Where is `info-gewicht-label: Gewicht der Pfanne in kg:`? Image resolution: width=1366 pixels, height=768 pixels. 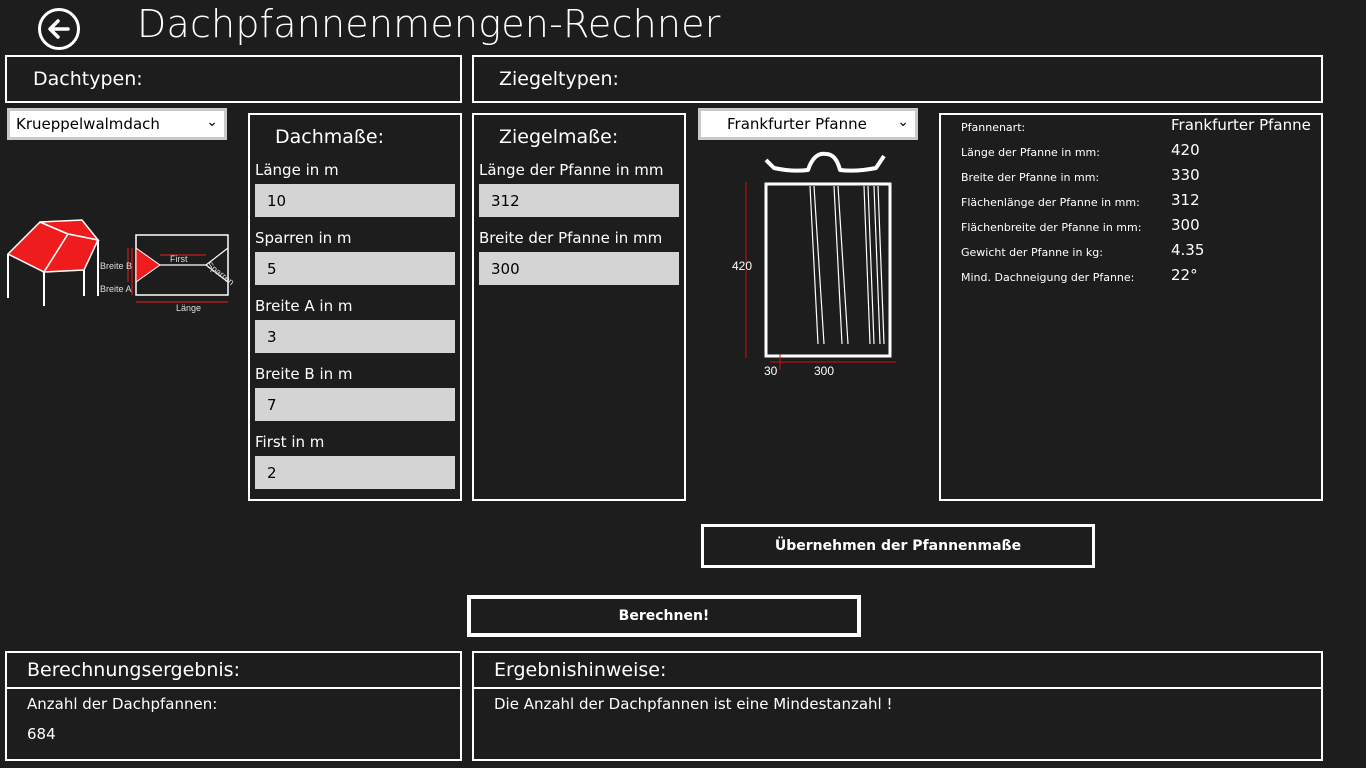 info-gewicht-label: Gewicht der Pfanne in kg: is located at coordinates (1032, 252).